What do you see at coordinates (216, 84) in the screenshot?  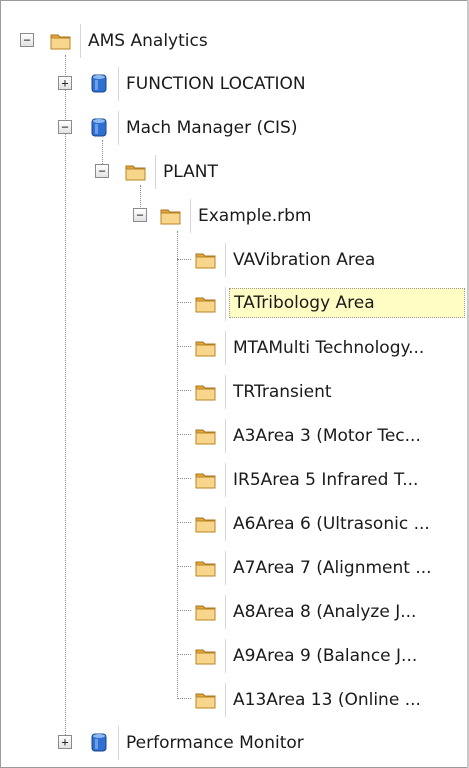 I see `tree-node-function-location: FUNCTION LOCATION` at bounding box center [216, 84].